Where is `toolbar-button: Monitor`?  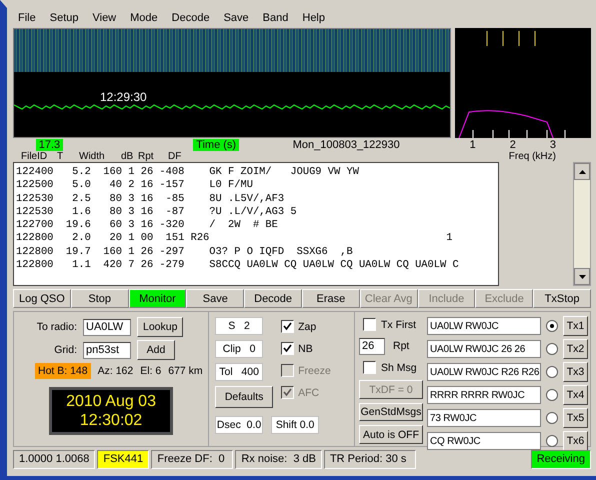
toolbar-button: Monitor is located at coordinates (157, 298).